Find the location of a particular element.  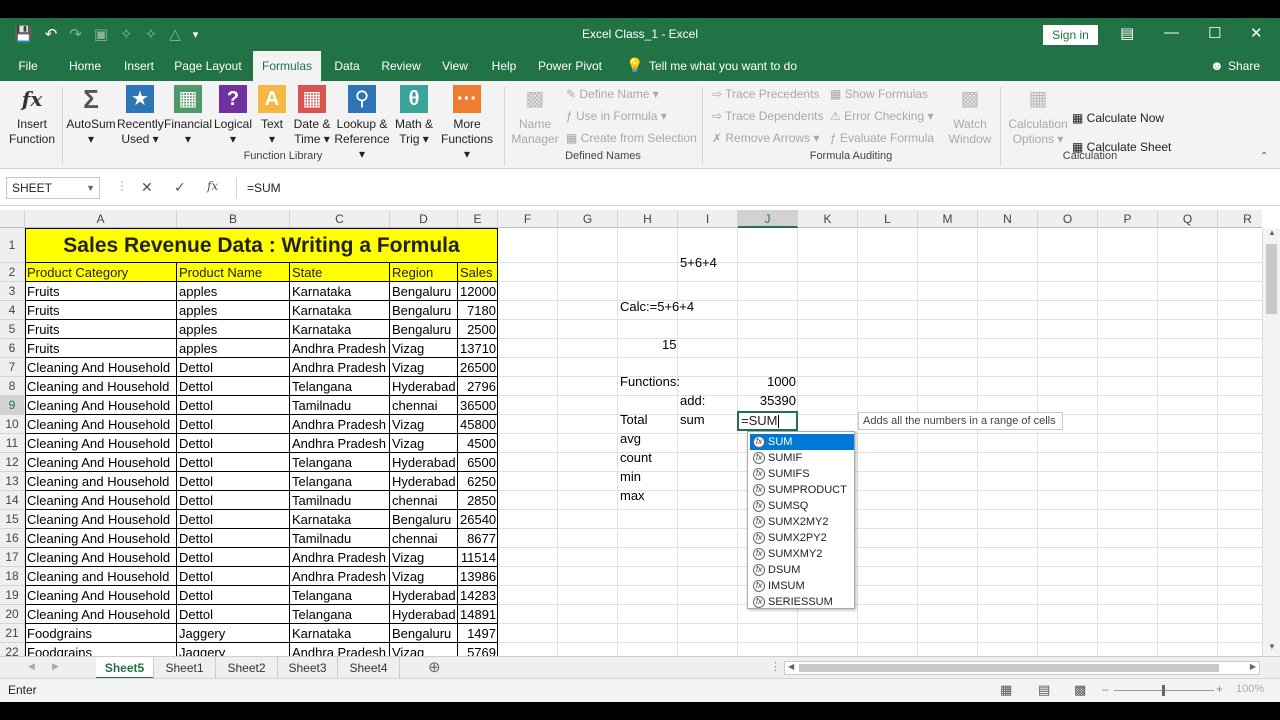

recently-used-button: ★ Recently Used ▾ is located at coordinates (140, 116).